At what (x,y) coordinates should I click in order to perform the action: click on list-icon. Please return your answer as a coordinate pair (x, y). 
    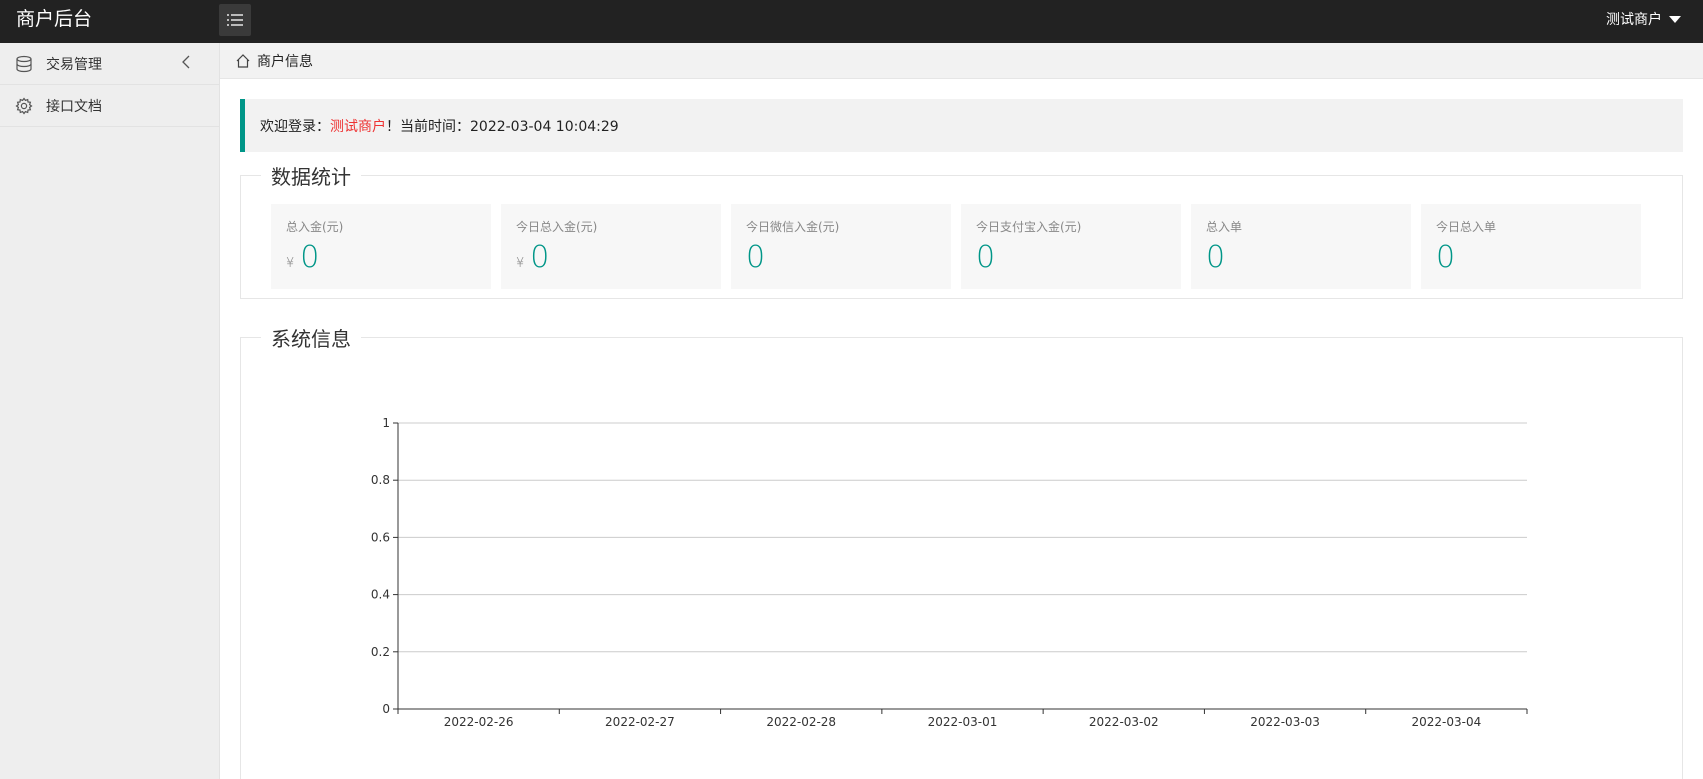
    Looking at the image, I should click on (235, 20).